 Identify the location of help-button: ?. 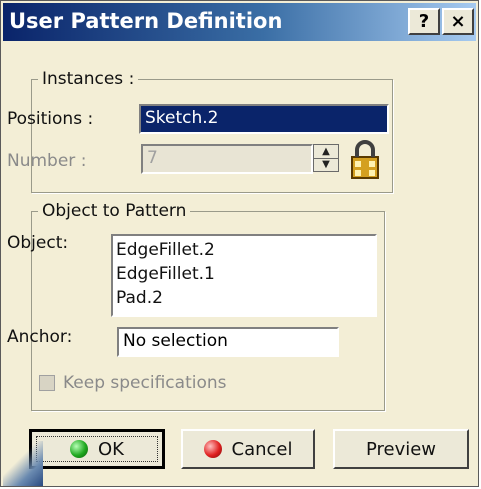
(424, 21).